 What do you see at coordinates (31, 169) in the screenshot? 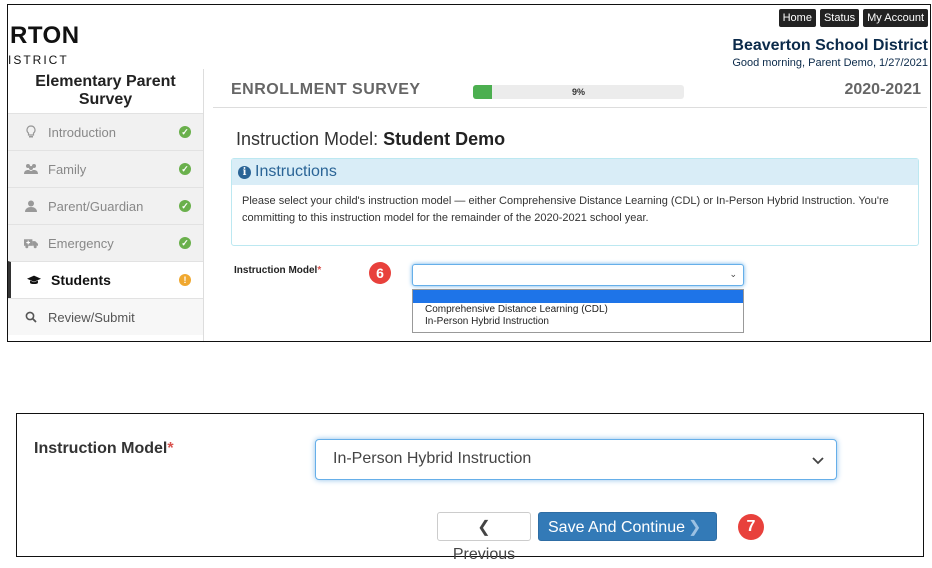
I see `users-icon` at bounding box center [31, 169].